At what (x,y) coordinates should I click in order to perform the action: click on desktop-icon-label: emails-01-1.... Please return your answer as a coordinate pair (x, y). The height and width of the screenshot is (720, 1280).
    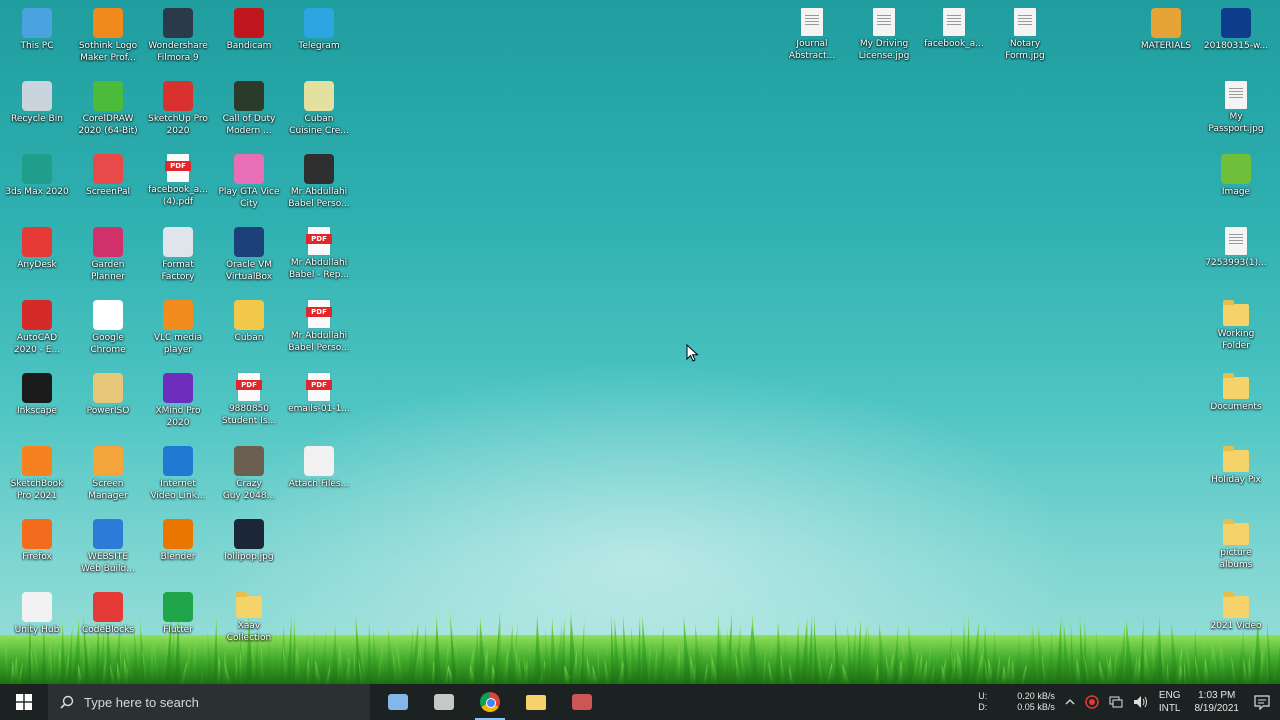
    Looking at the image, I should click on (319, 409).